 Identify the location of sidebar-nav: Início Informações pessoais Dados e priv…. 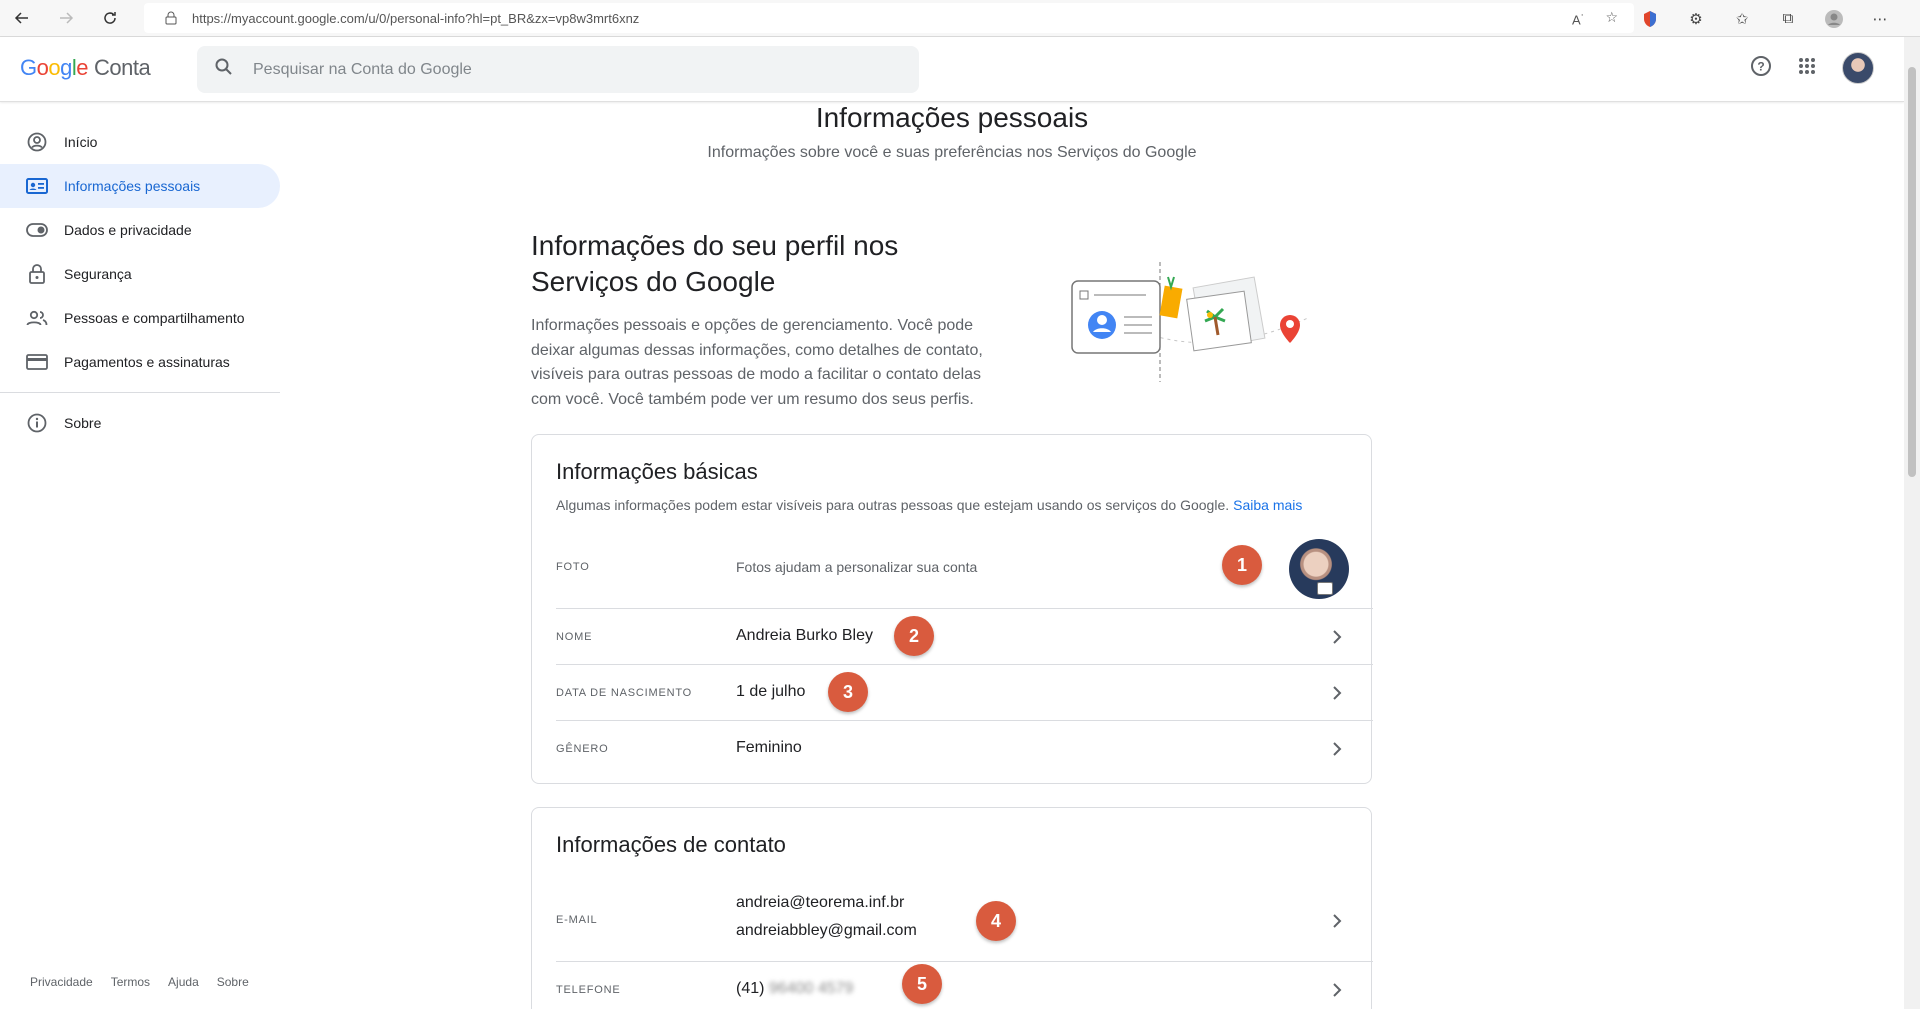
(140, 282).